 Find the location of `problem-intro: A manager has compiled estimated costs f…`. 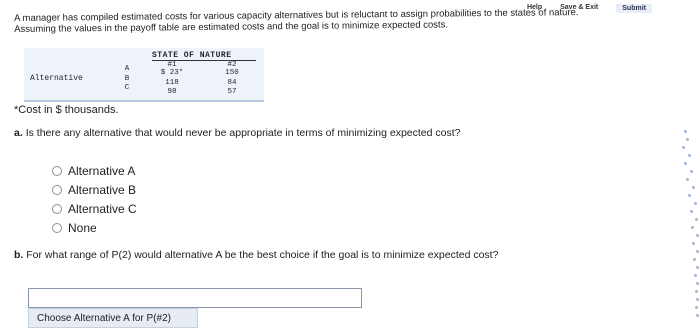

problem-intro: A manager has compiled estimated costs f… is located at coordinates (344, 20).